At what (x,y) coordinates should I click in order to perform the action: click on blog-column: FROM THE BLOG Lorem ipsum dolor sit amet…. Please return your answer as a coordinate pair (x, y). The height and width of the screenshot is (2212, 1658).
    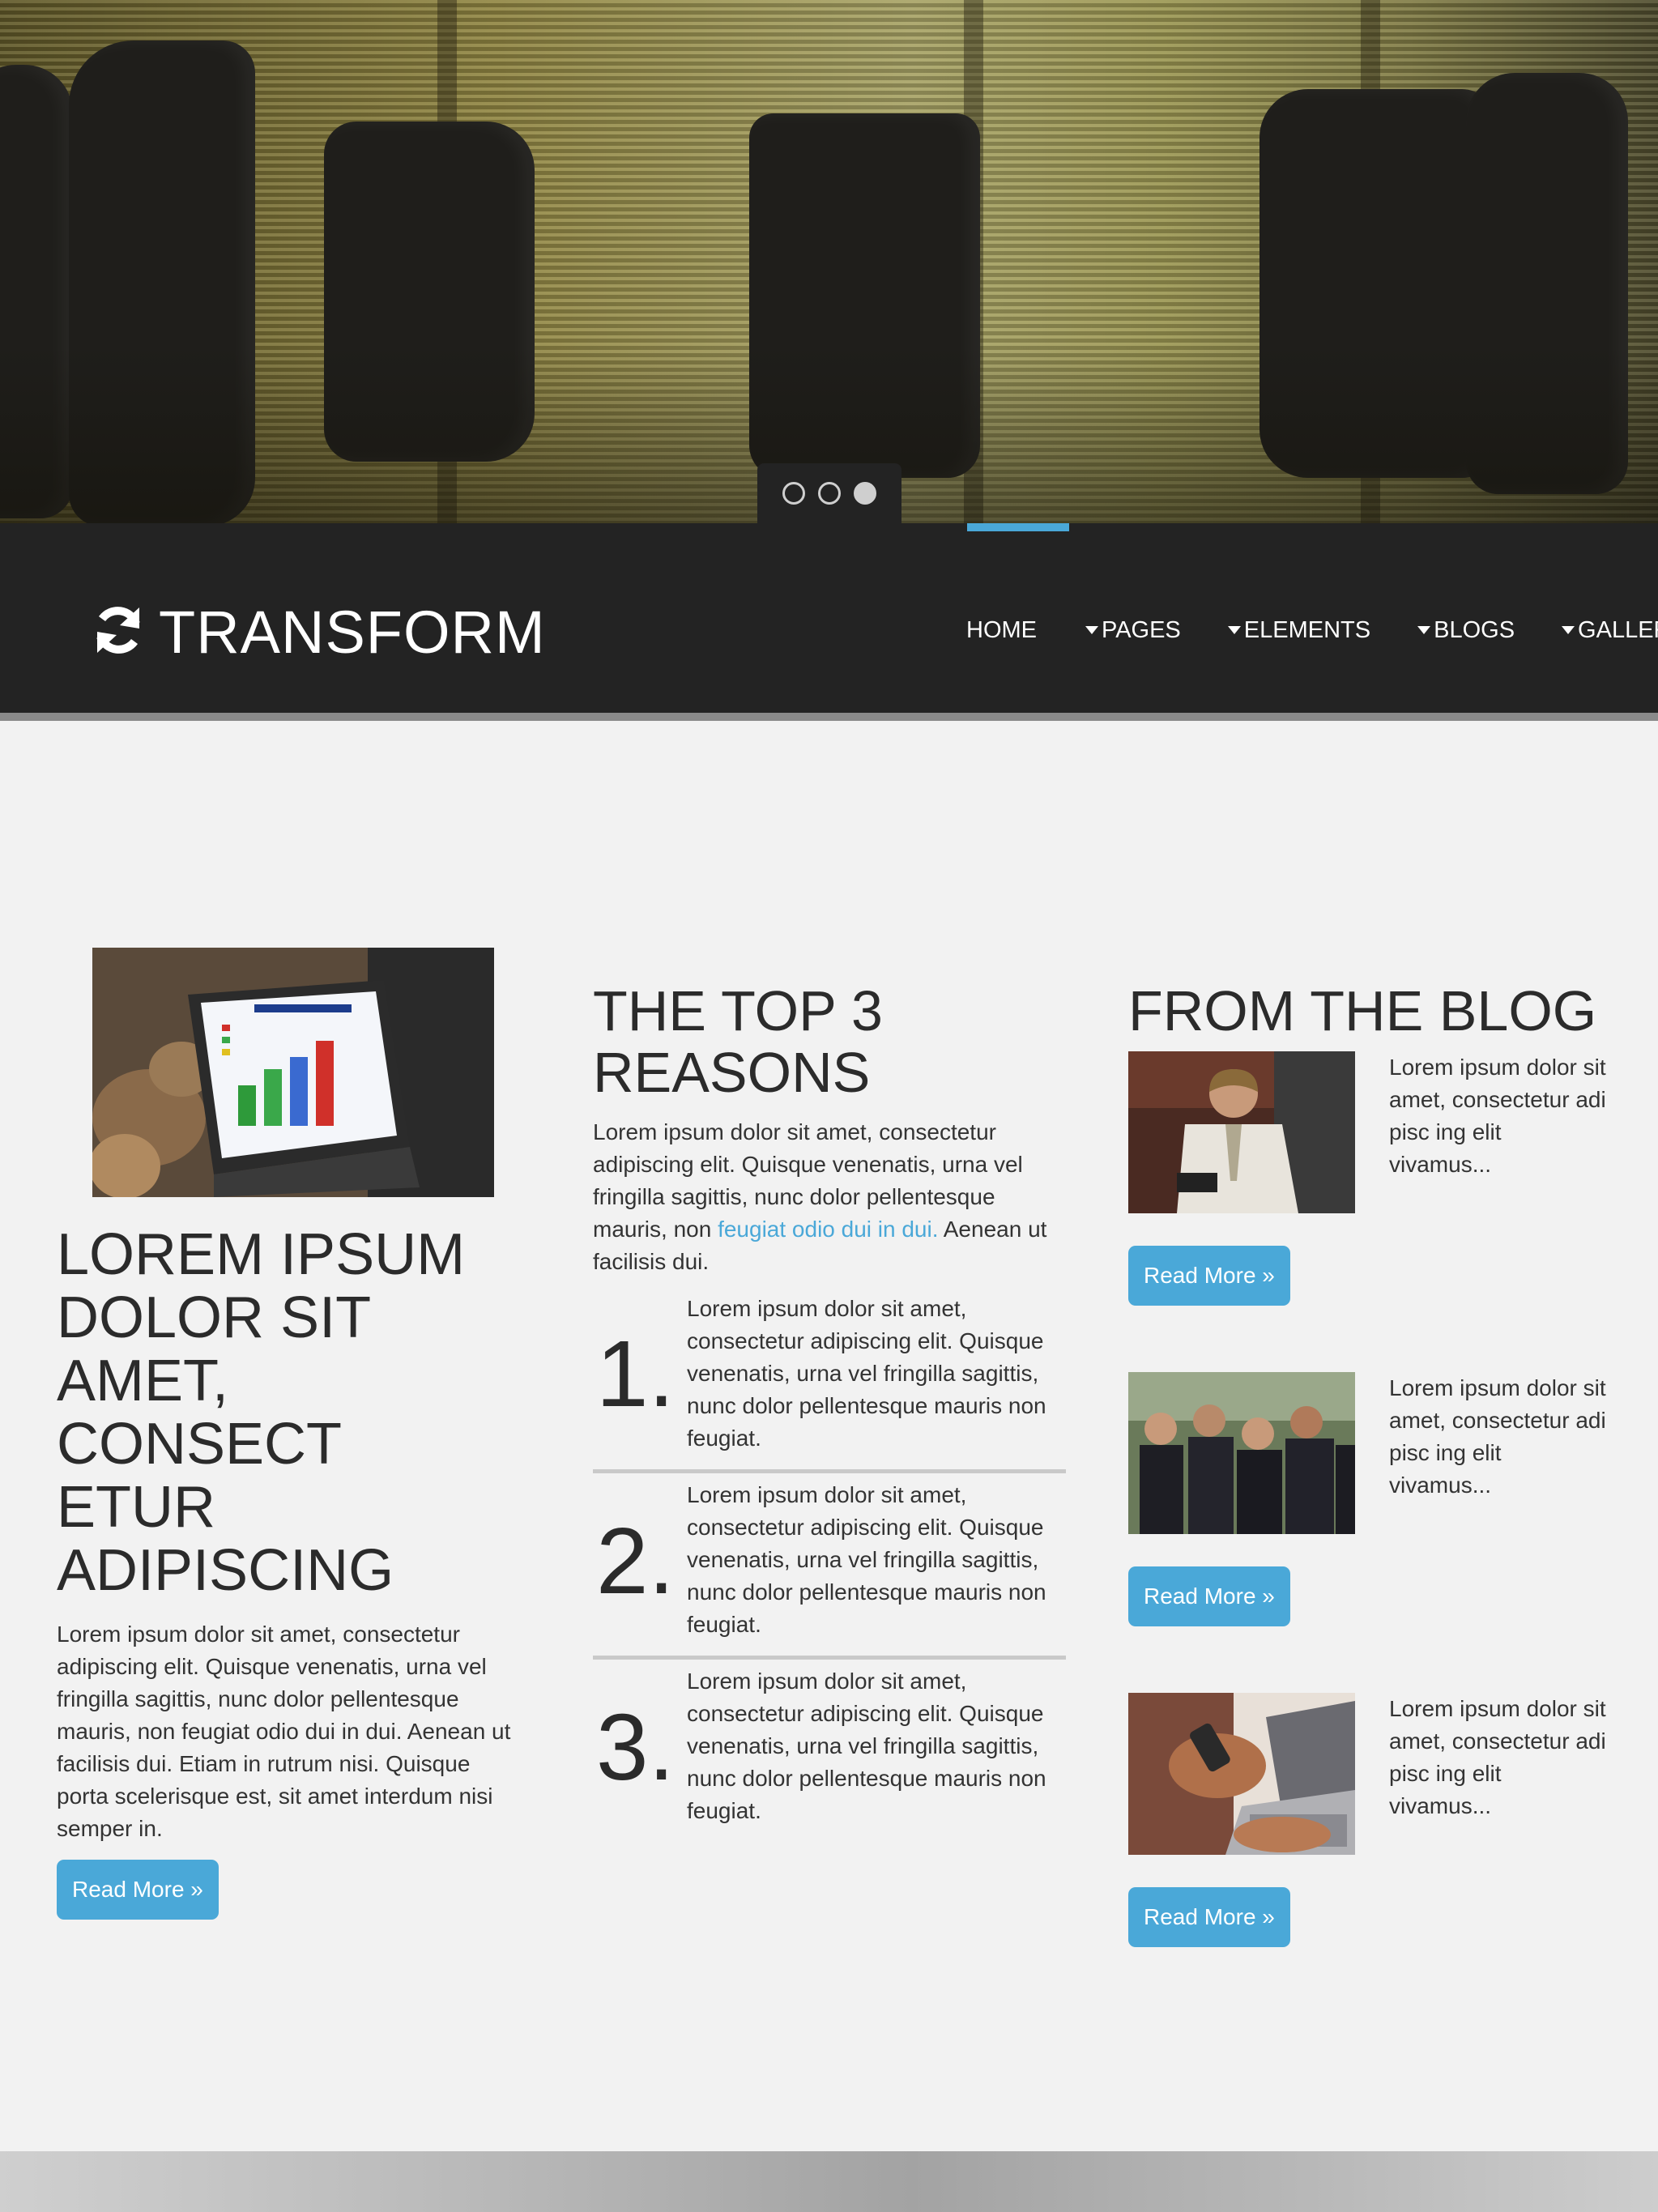
    Looking at the image, I should click on (1371, 1463).